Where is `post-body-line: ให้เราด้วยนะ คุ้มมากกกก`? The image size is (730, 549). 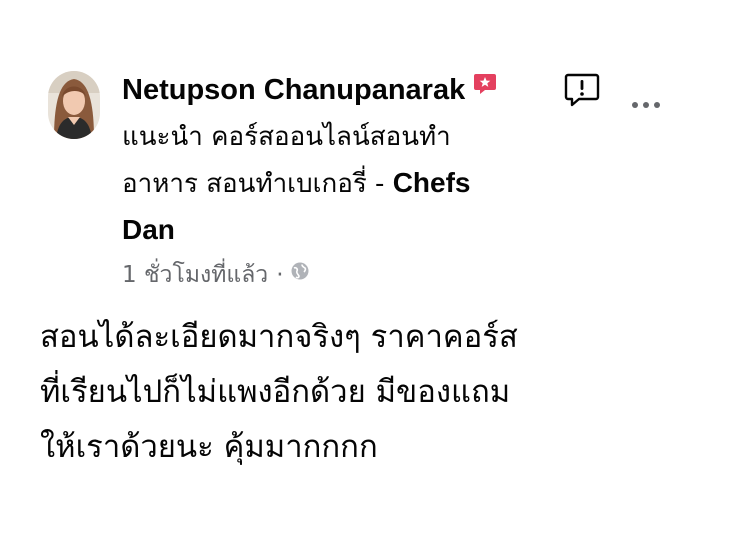
post-body-line: ให้เราด้วยนะ คุ้มมากกกก is located at coordinates (209, 447).